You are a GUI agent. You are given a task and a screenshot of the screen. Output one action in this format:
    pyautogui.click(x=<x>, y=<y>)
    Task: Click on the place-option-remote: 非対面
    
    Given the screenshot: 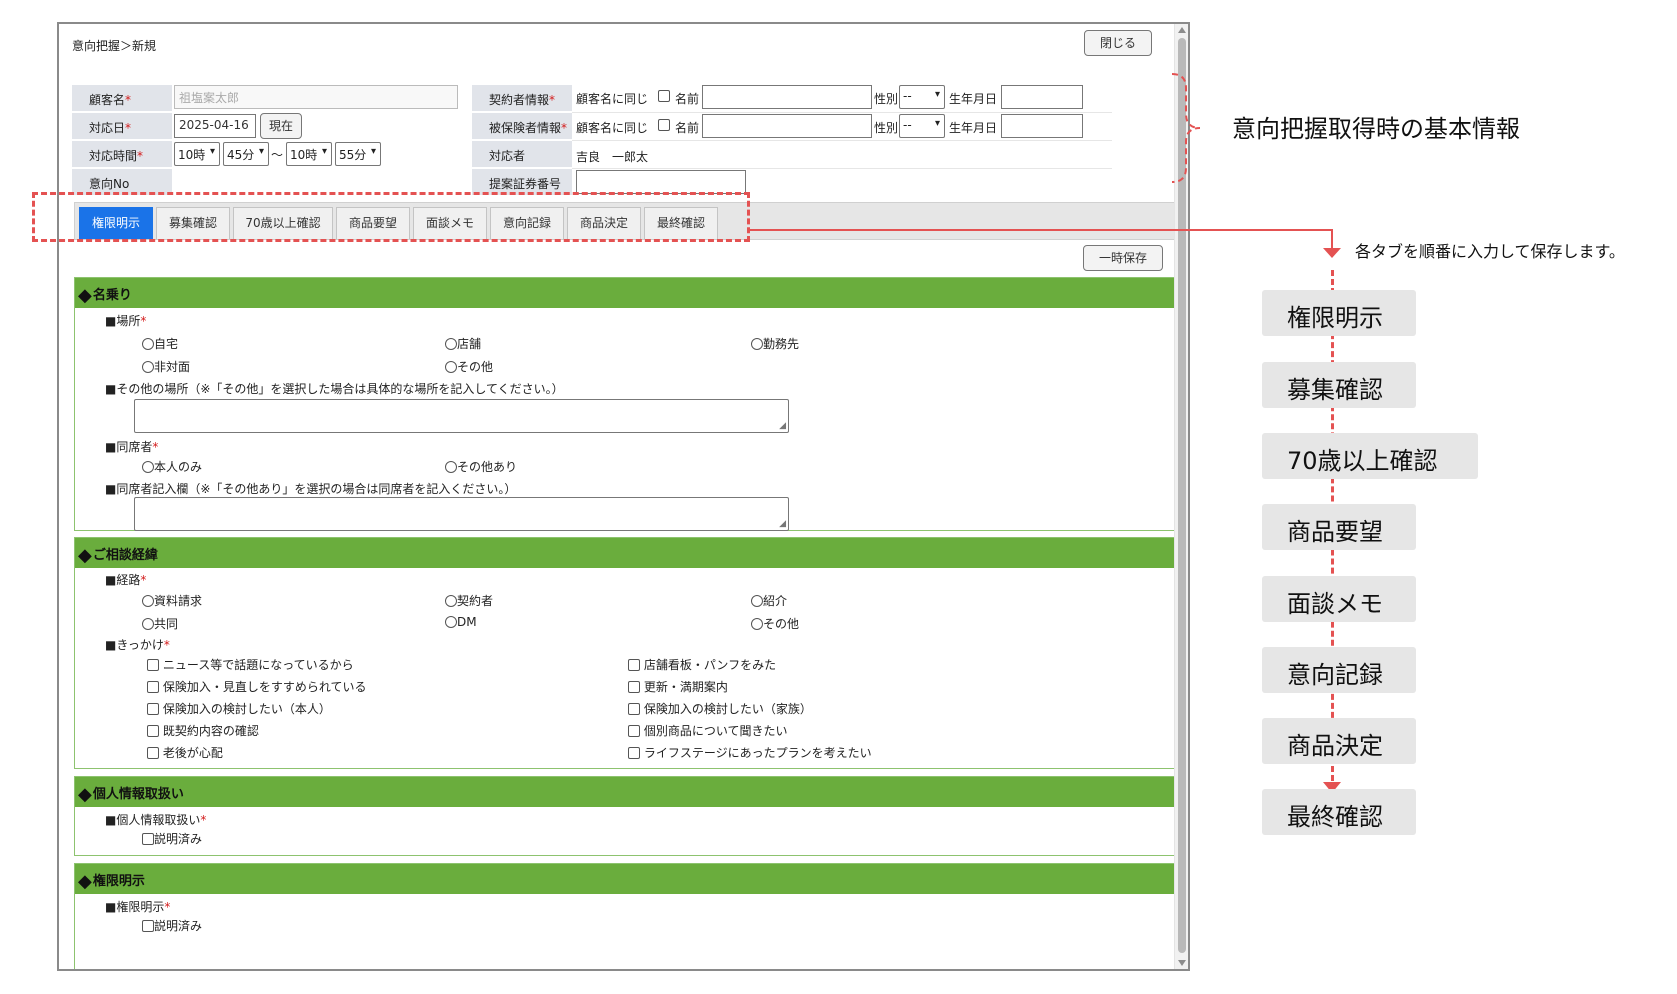 What is the action you would take?
    pyautogui.click(x=166, y=366)
    